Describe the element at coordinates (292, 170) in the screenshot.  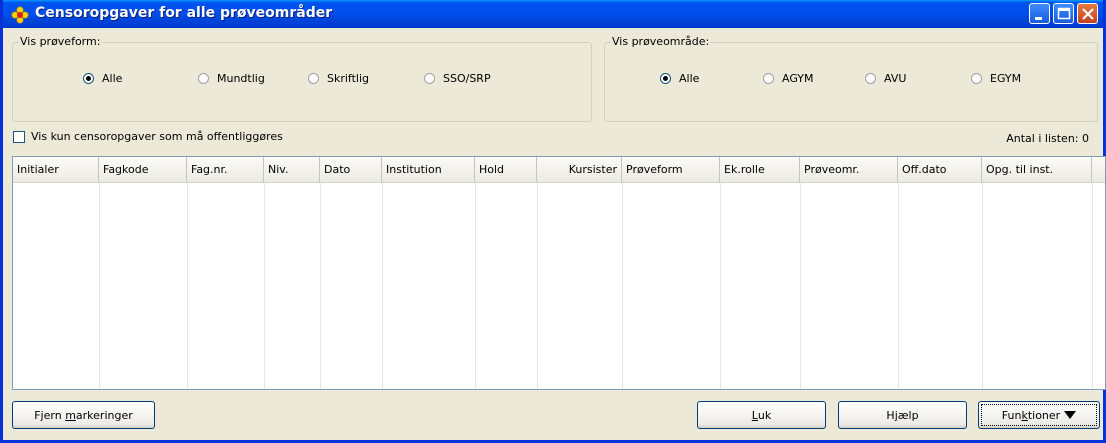
I see `column-header-niv: Niv.` at that location.